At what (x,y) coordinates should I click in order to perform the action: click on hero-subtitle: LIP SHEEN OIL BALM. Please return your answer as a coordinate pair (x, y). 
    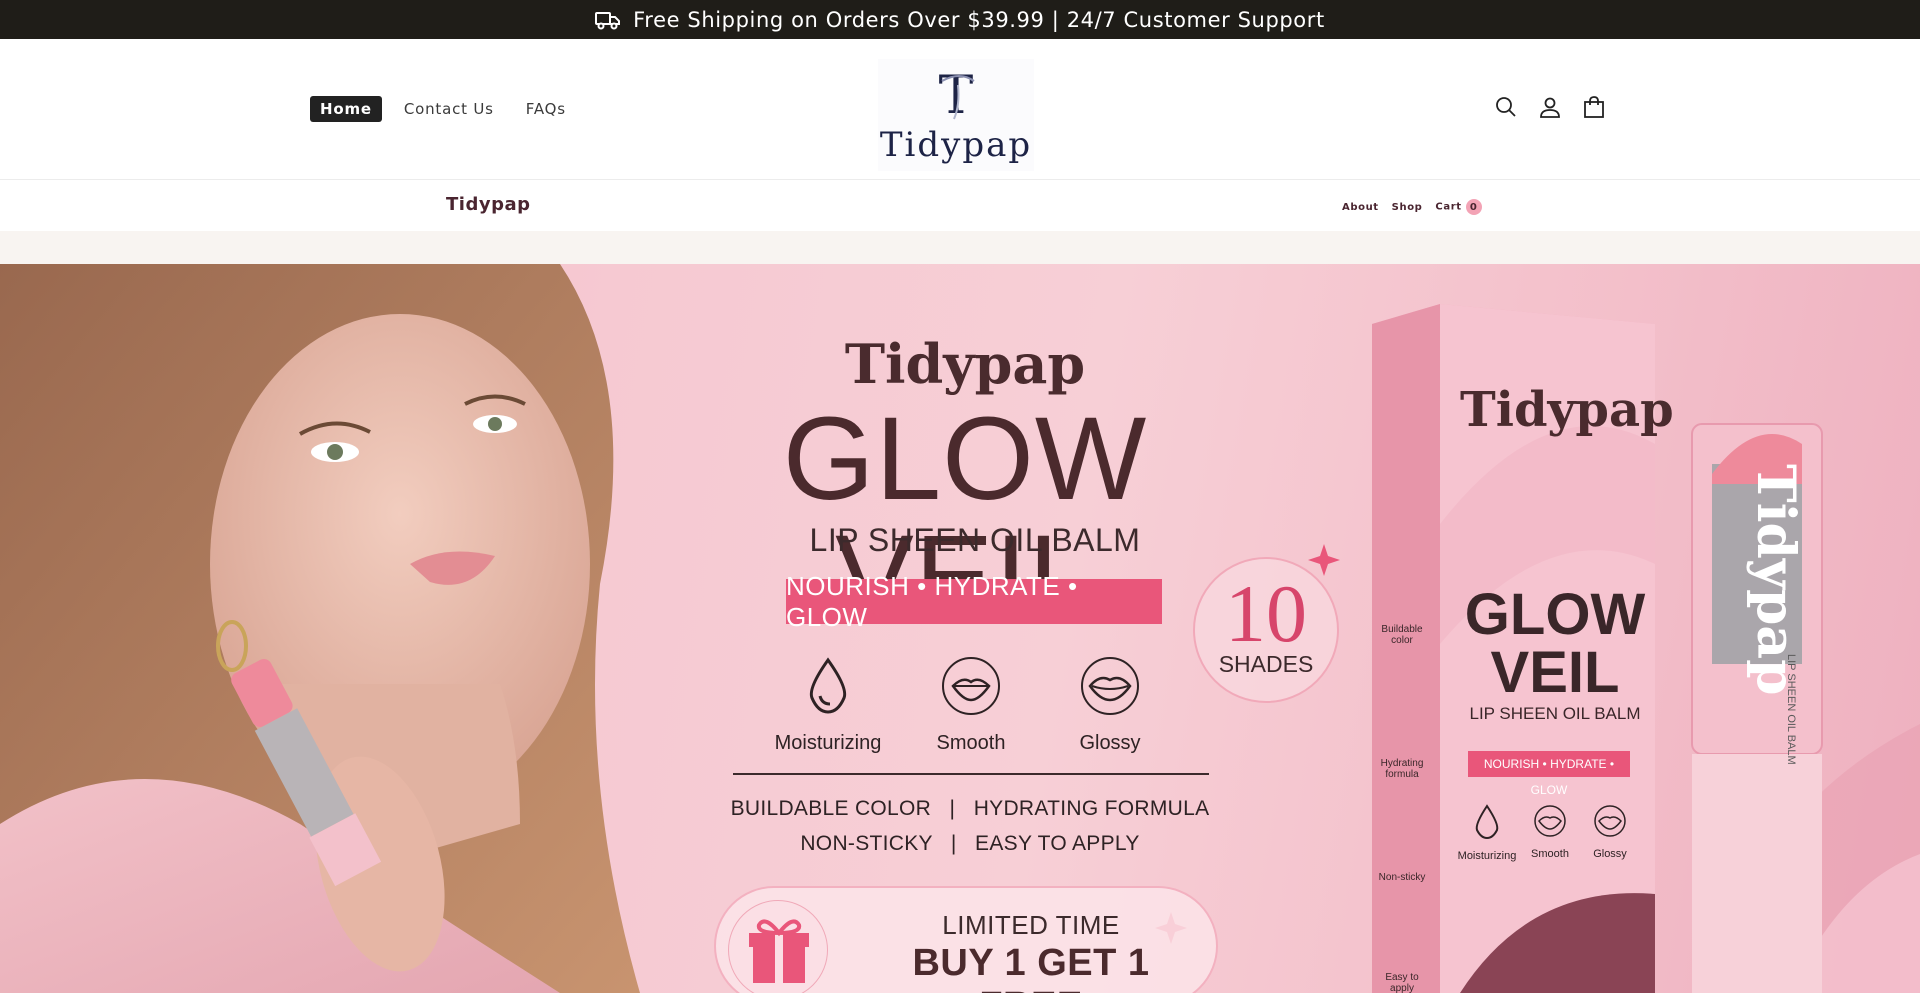
    Looking at the image, I should click on (975, 540).